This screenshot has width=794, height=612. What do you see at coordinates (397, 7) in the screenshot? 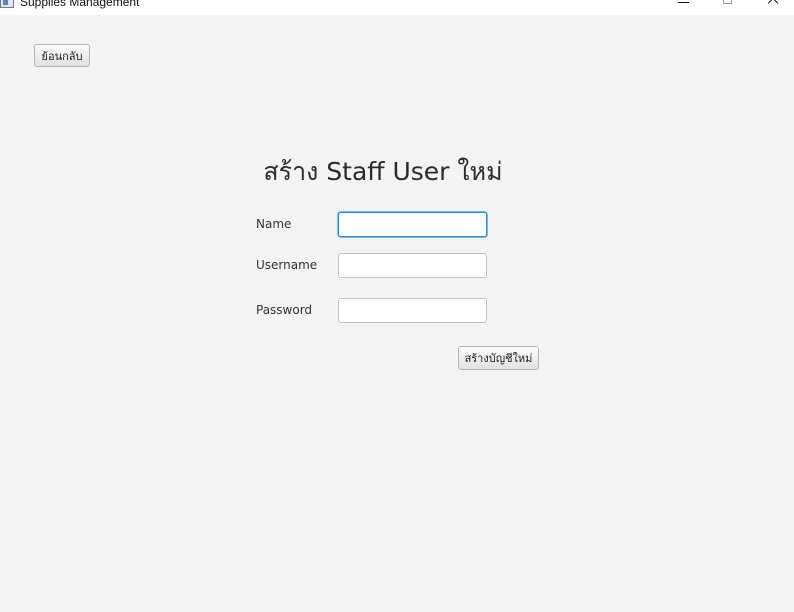
I see `window-titlebar: Supplies Management` at bounding box center [397, 7].